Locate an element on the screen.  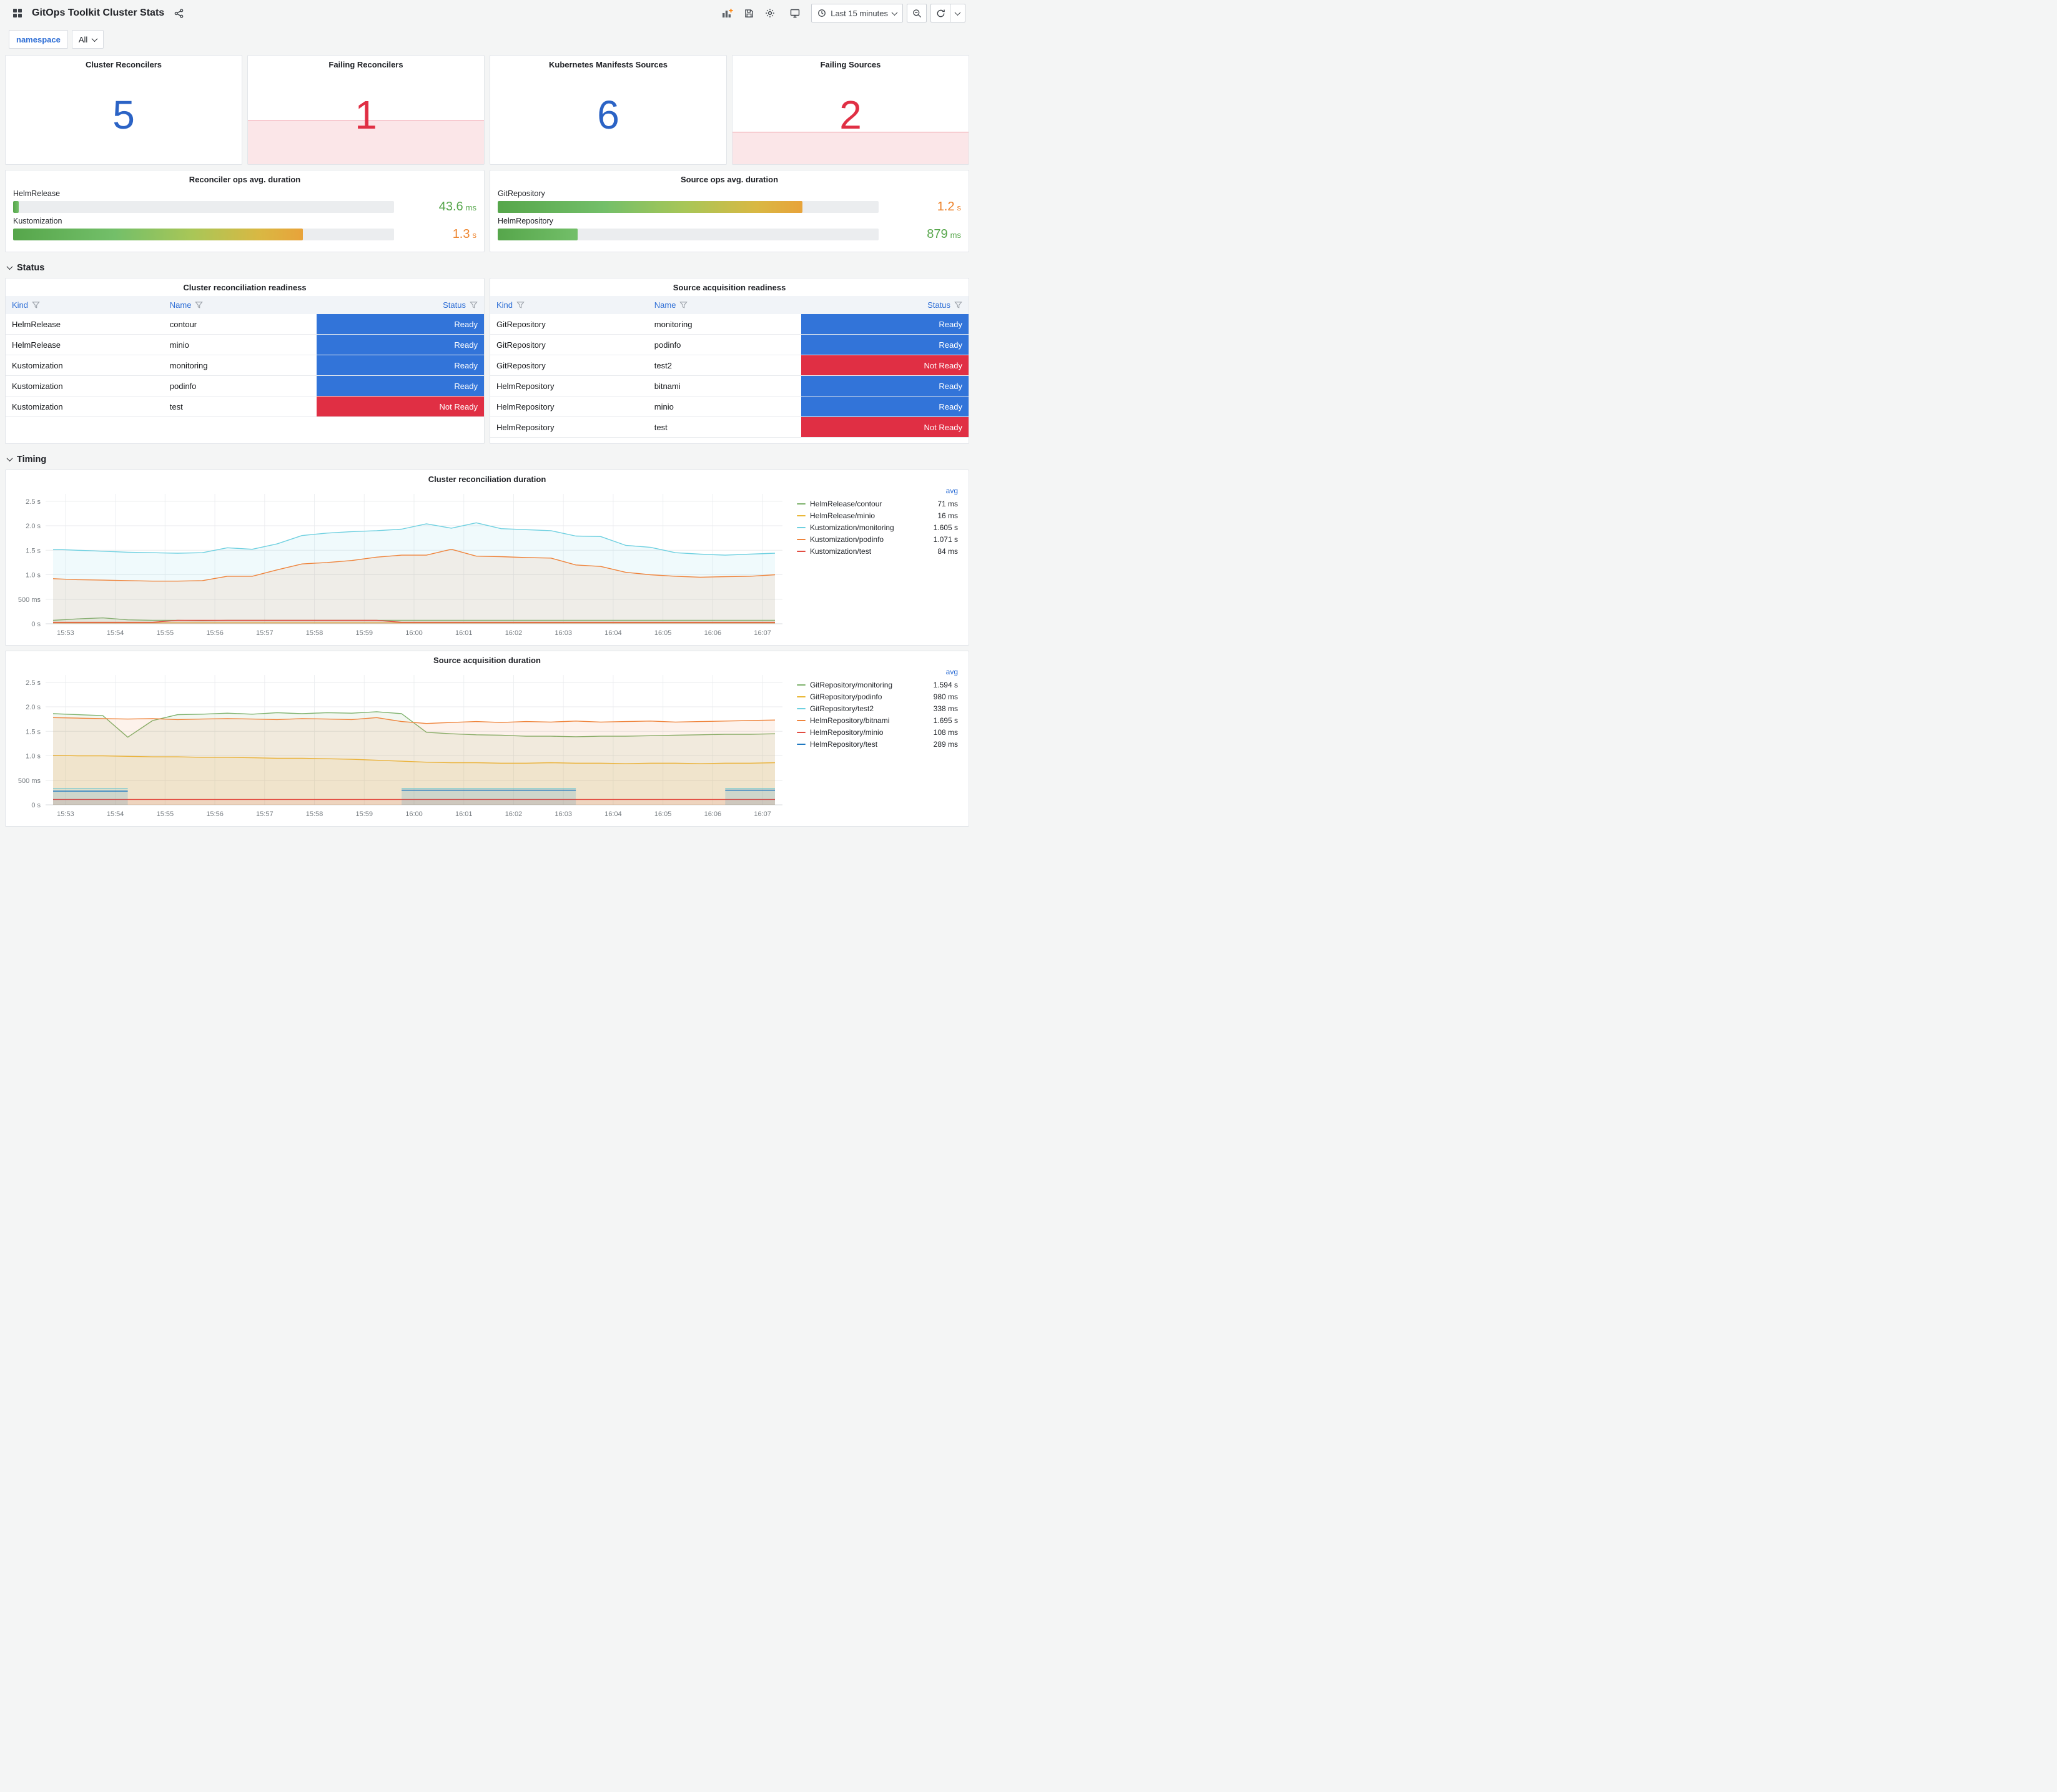
legend-avg-value: 980 ms is located at coordinates (946, 696).